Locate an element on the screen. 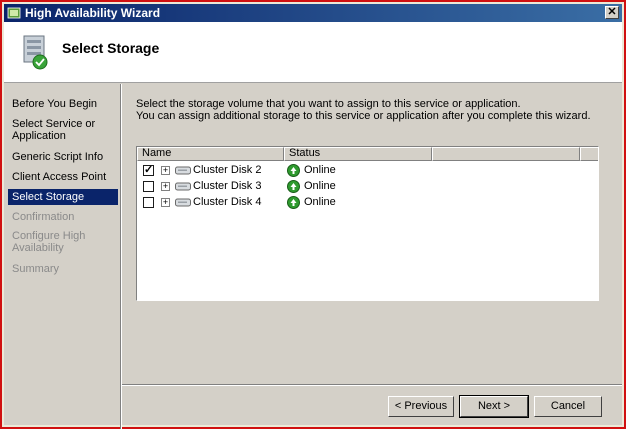 This screenshot has width=626, height=429. next-button: Next > is located at coordinates (494, 406).